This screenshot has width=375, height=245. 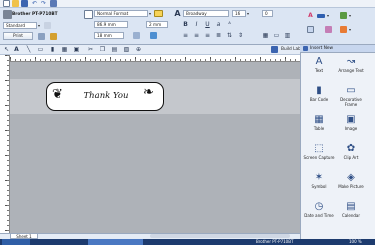 I want to click on align-right-icon: ≡, so click(x=207, y=35).